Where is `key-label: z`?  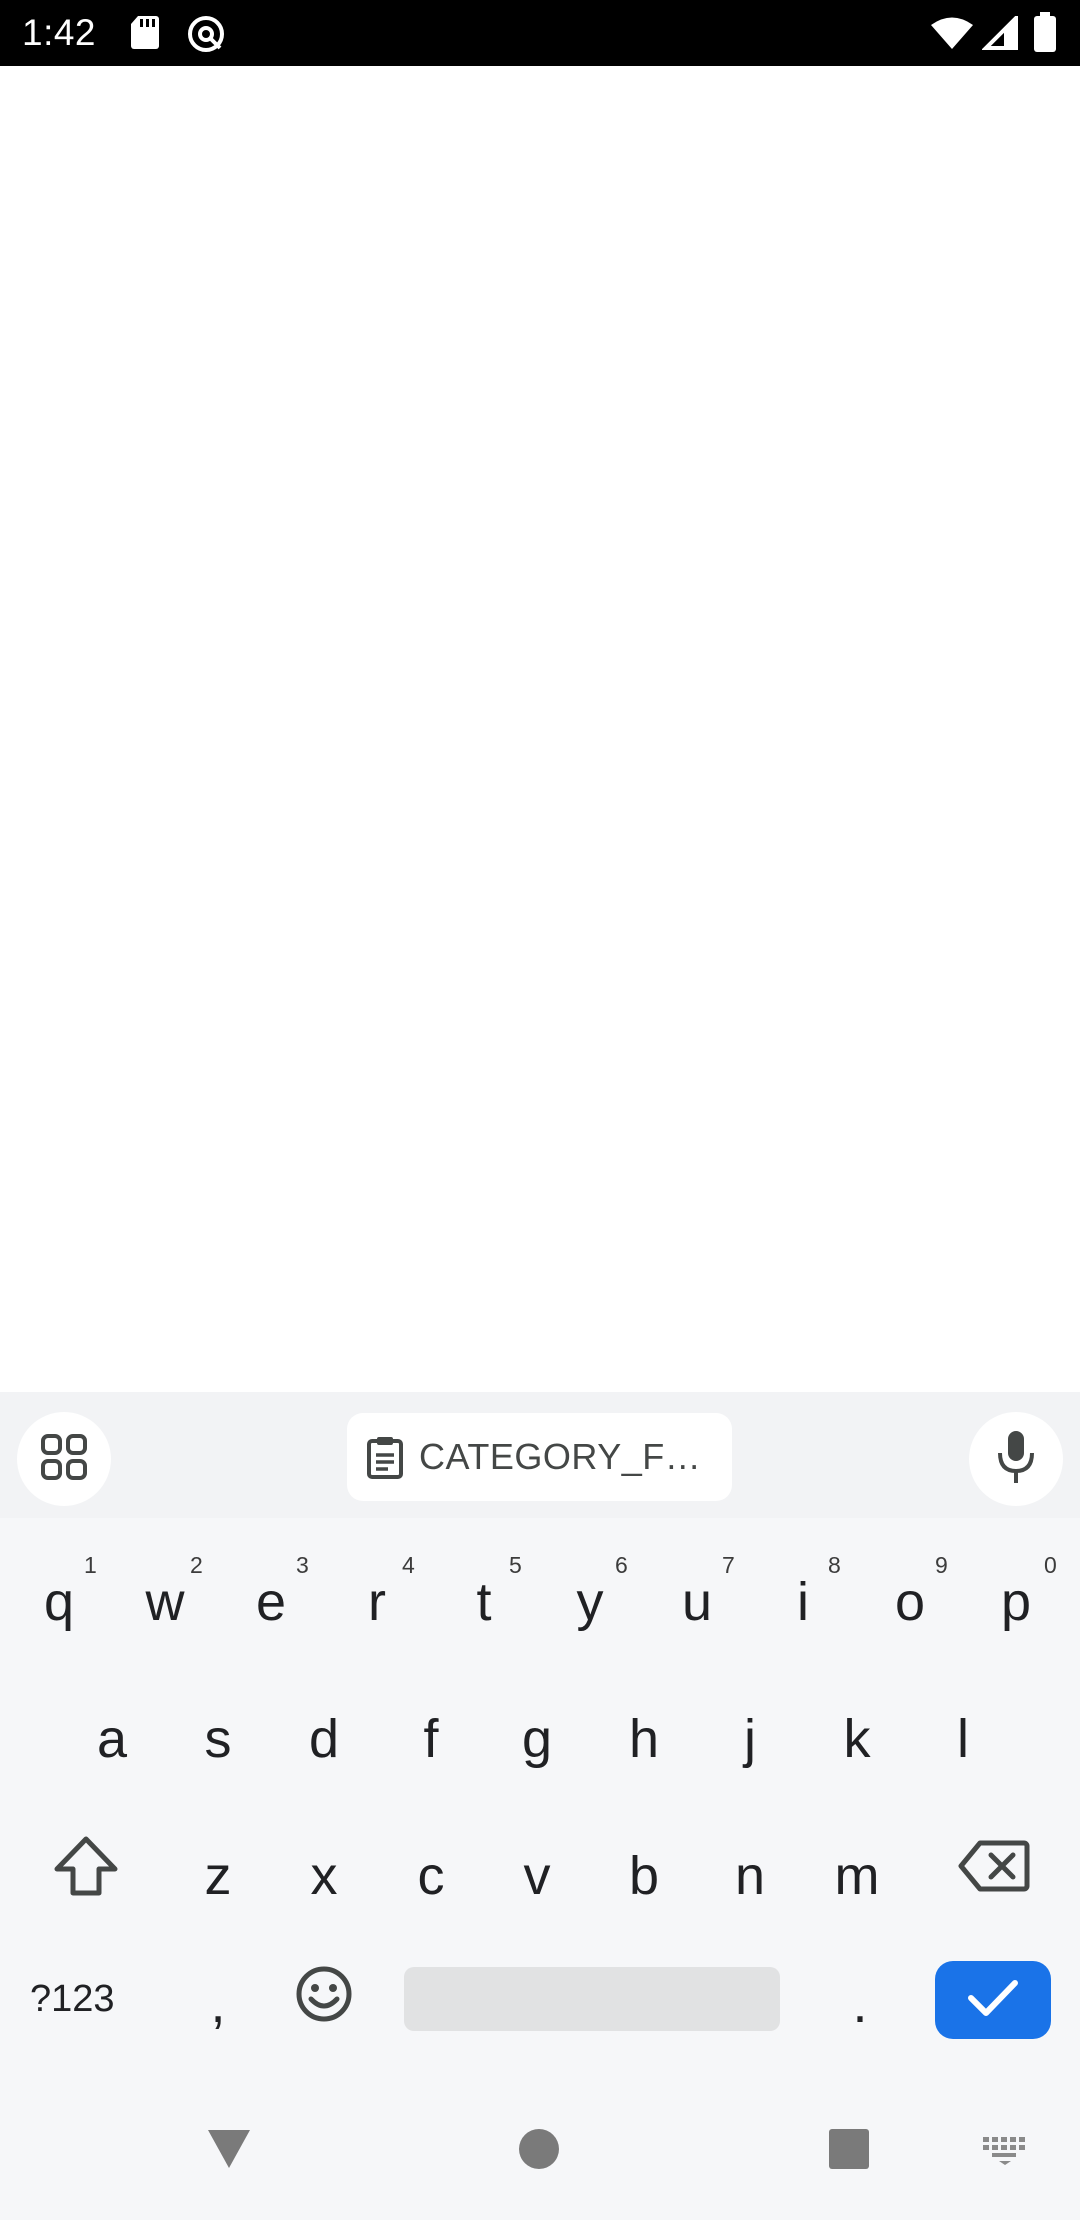 key-label: z is located at coordinates (218, 1876).